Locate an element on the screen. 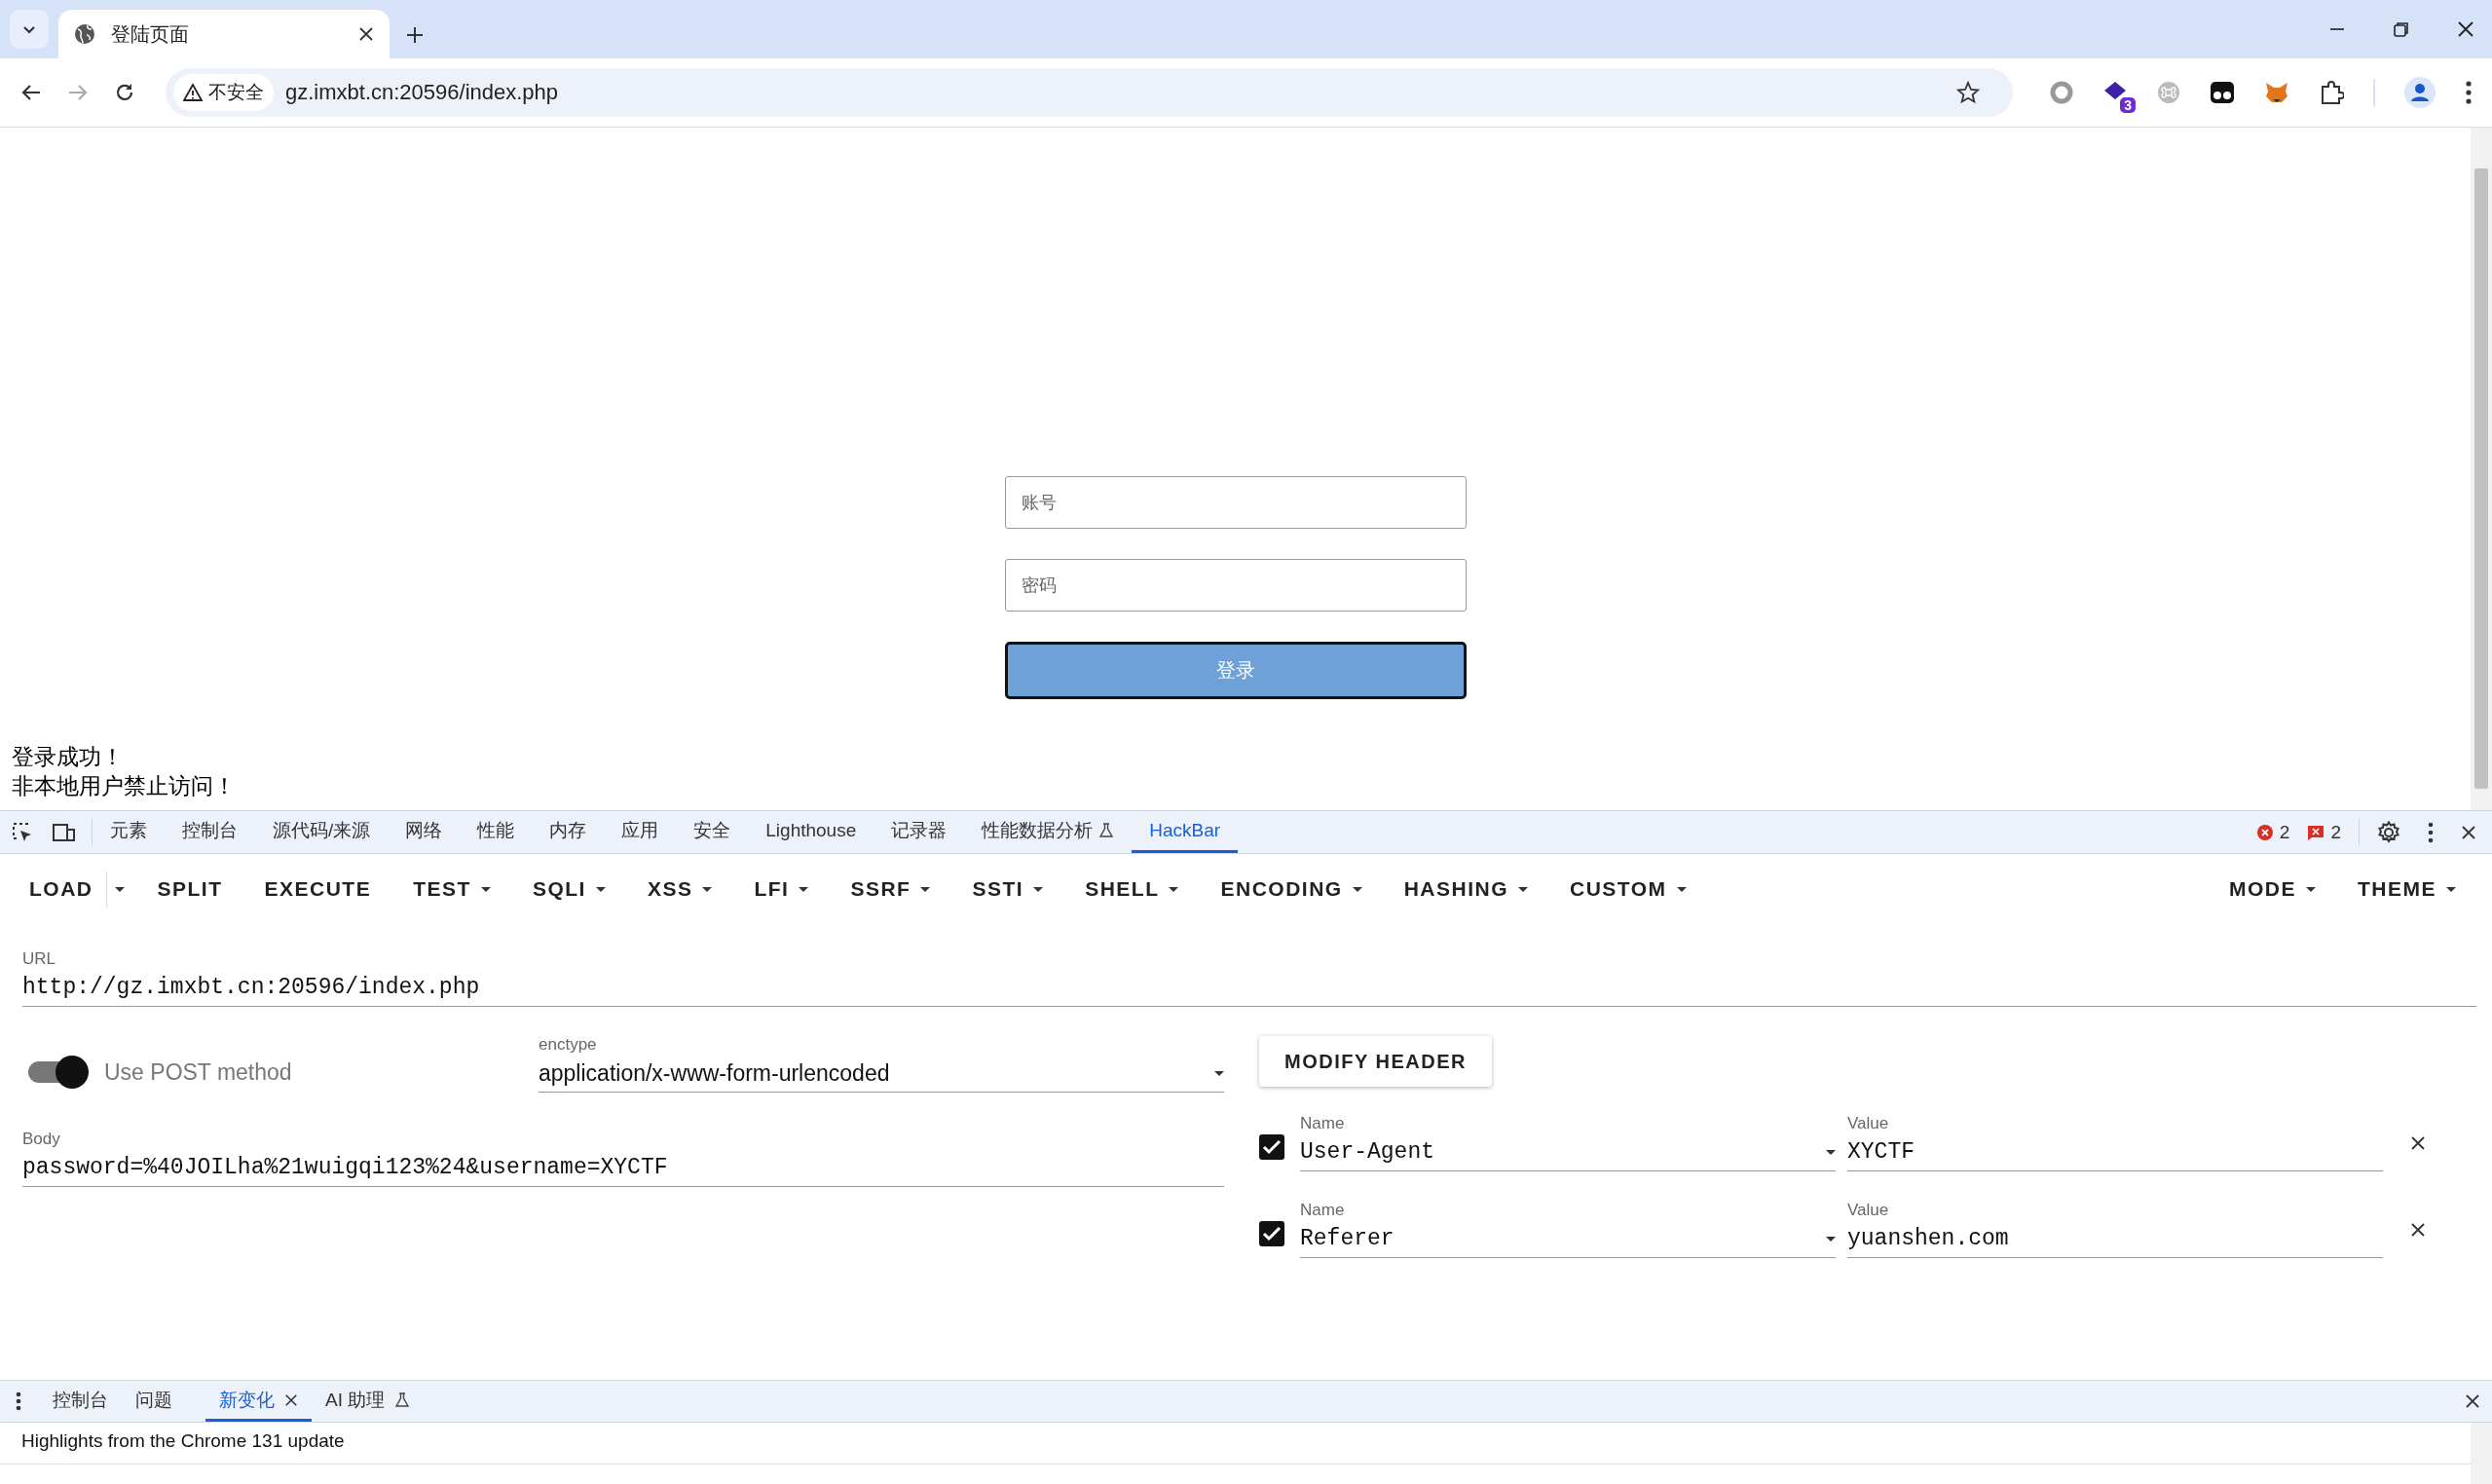  enctype-select: application/x-www-form-urlencoded is located at coordinates (881, 1074).